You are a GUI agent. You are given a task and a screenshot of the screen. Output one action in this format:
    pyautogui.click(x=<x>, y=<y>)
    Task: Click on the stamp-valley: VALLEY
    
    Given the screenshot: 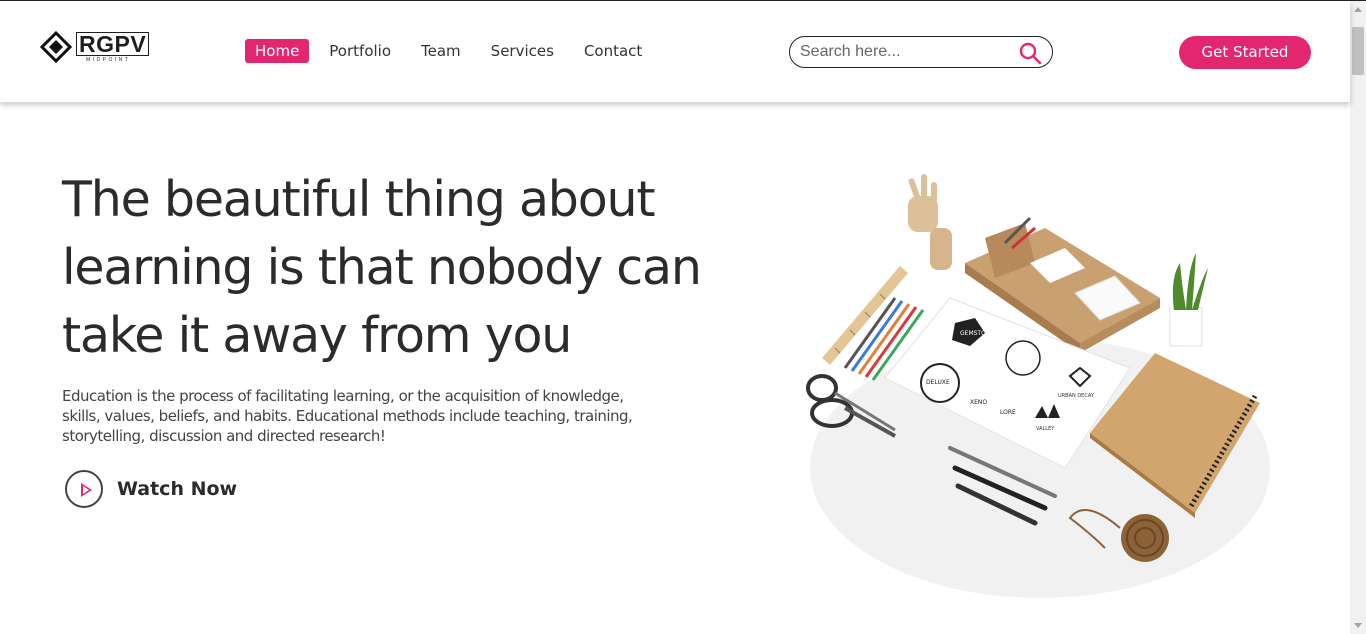 What is the action you would take?
    pyautogui.click(x=1045, y=429)
    